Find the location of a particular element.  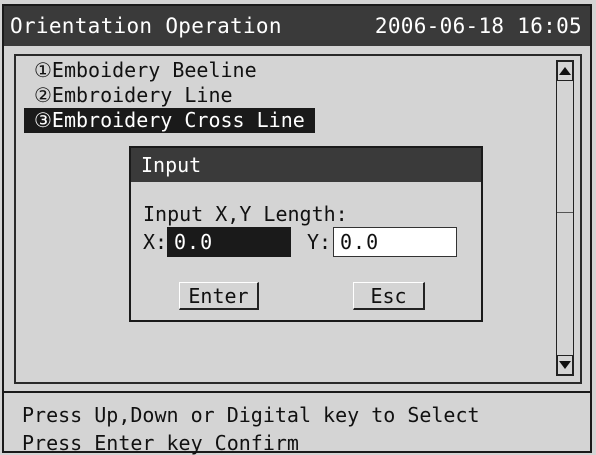

arrow-up-icon is located at coordinates (565, 71).